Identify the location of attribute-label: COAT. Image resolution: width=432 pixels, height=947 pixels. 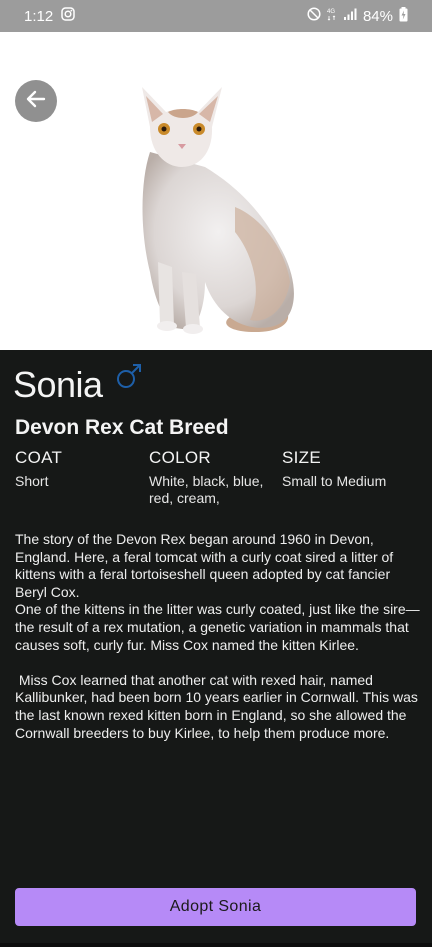
(39, 457).